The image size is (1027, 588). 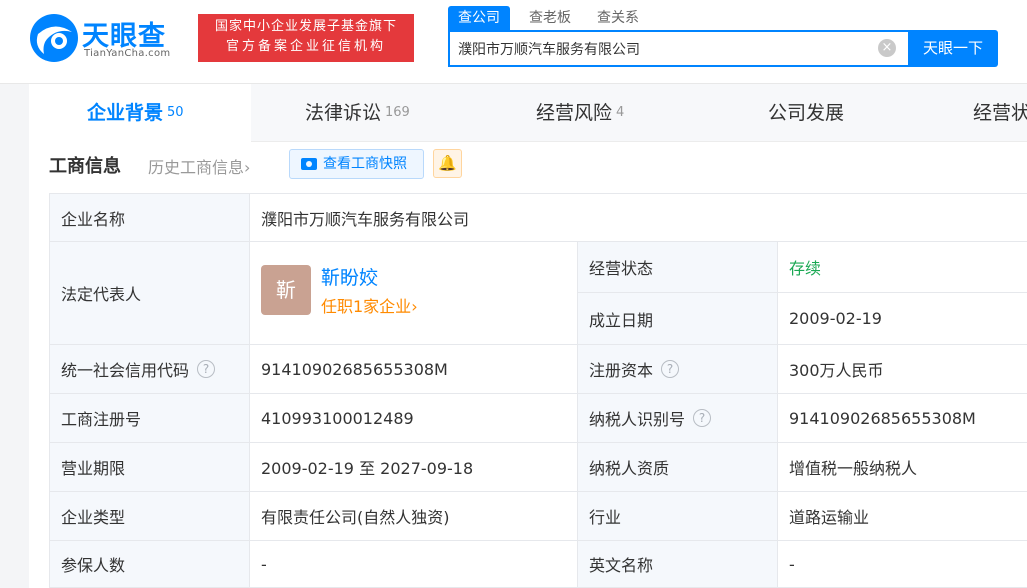 I want to click on search-tab-company: 查公司, so click(x=479, y=18).